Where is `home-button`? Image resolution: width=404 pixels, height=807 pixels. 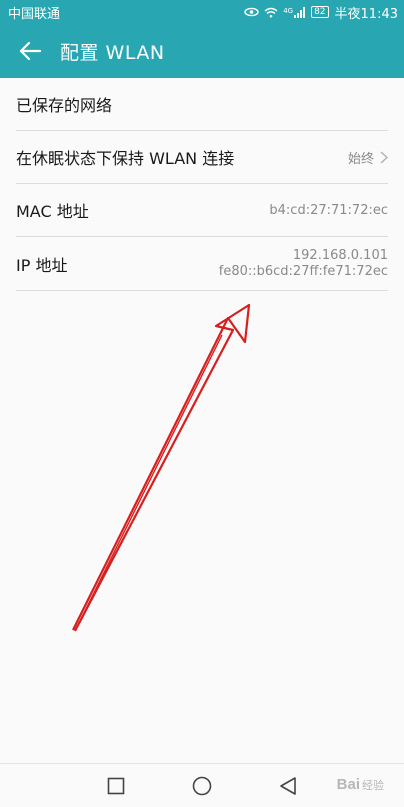 home-button is located at coordinates (202, 786).